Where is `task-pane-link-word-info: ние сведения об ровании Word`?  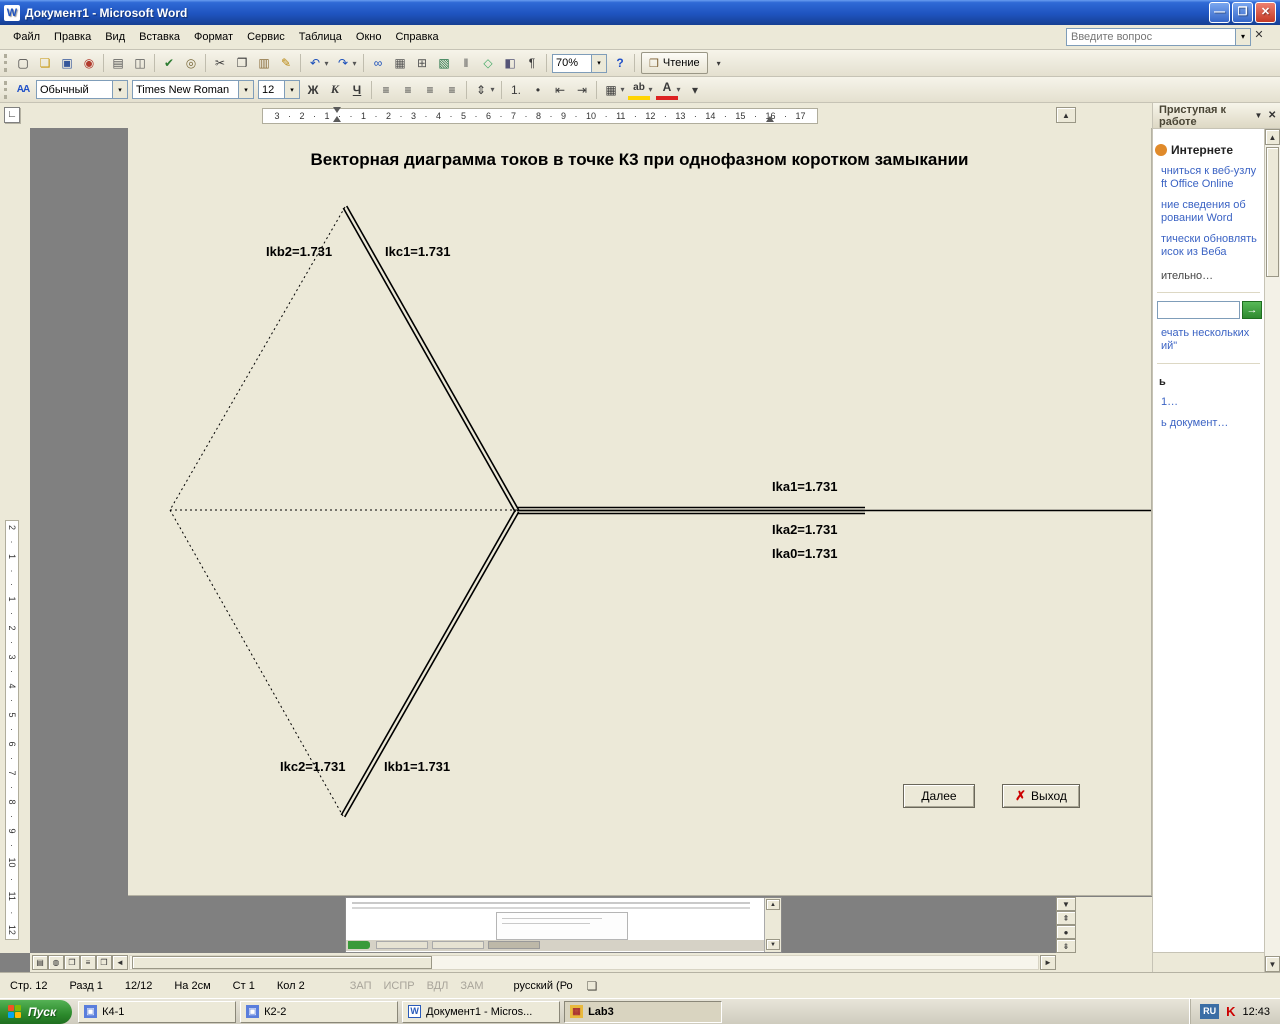 task-pane-link-word-info: ние сведения об ровании Word is located at coordinates (1210, 212).